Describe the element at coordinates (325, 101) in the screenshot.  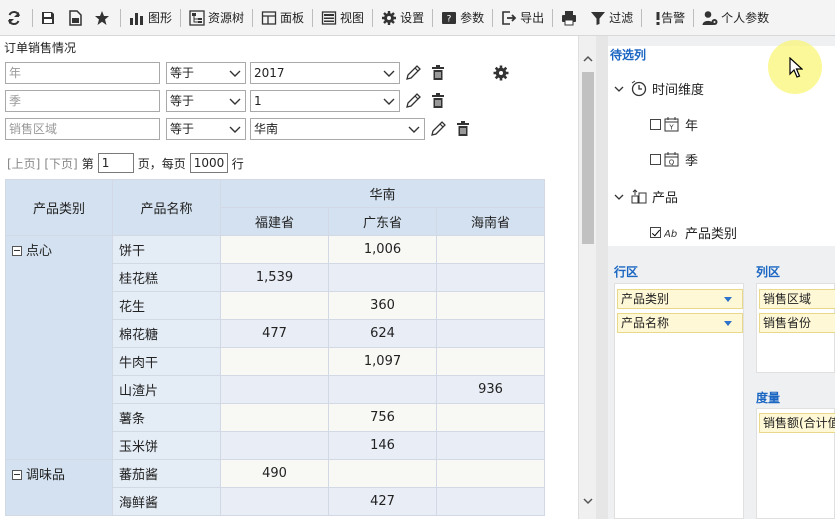
I see `filter-value-select: 1` at that location.